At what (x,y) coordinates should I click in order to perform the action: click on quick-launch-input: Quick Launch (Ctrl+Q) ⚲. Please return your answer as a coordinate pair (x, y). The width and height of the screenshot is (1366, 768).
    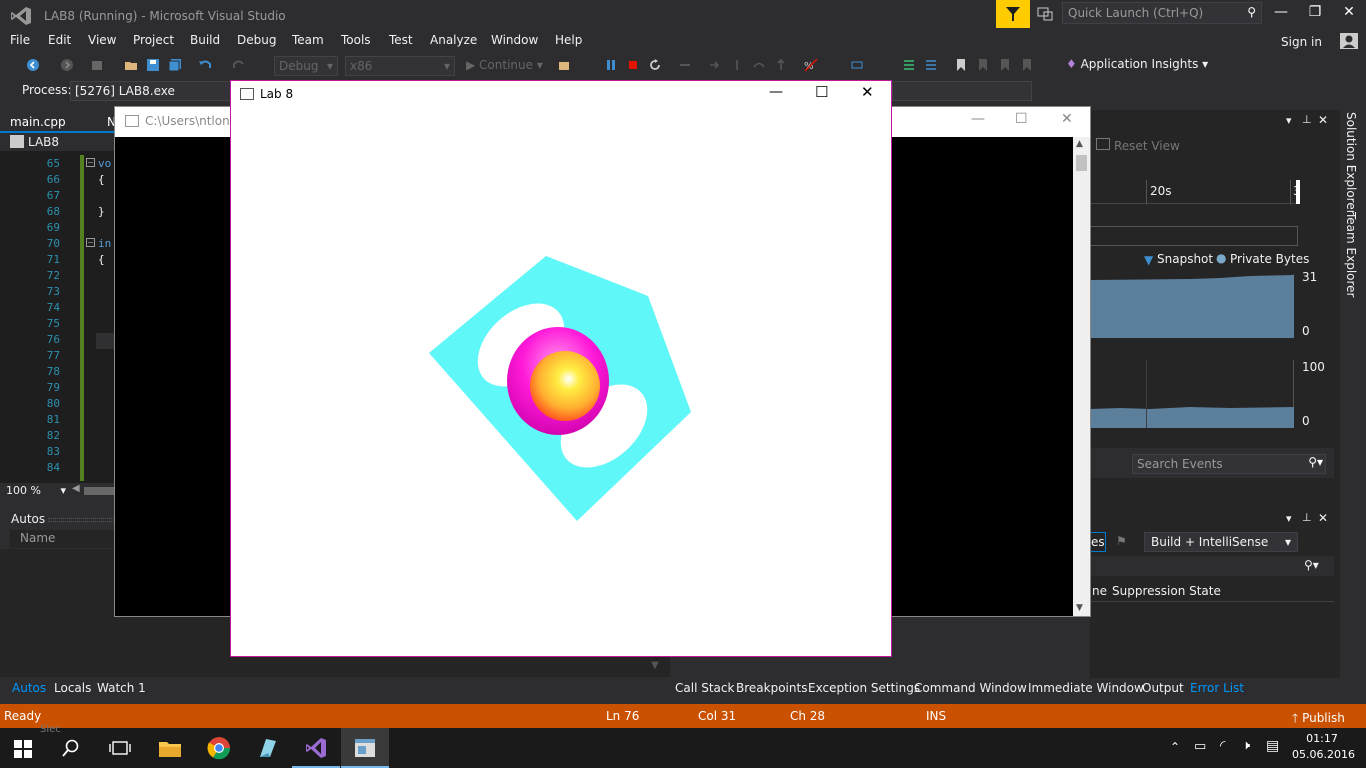
    Looking at the image, I should click on (1162, 13).